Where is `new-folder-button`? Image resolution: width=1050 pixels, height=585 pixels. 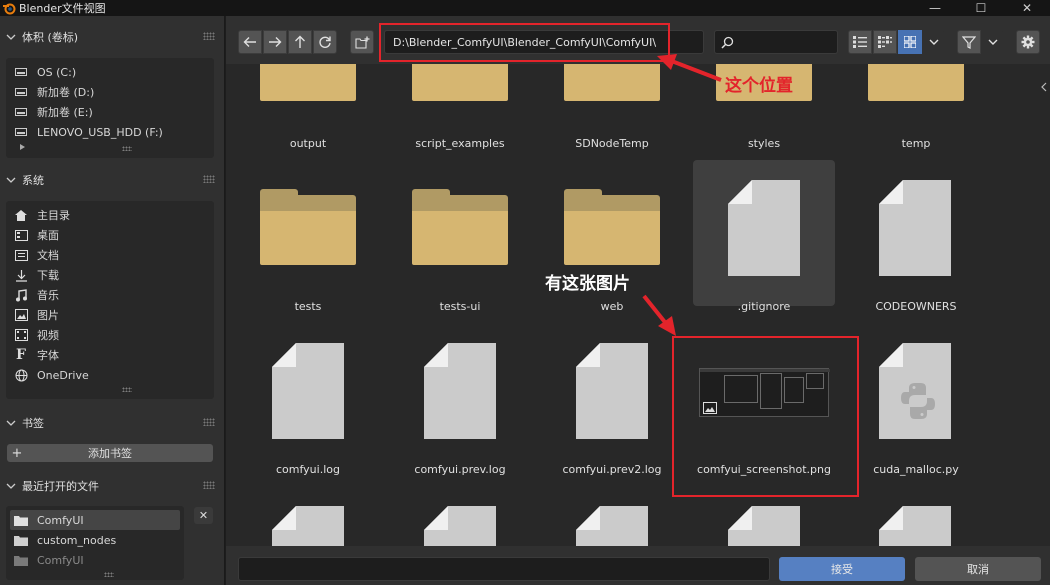
new-folder-button is located at coordinates (362, 42).